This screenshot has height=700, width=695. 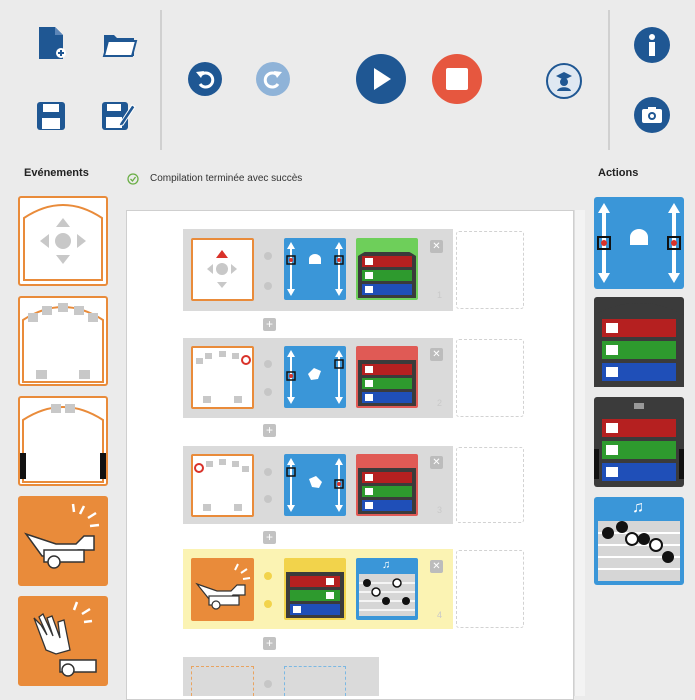 What do you see at coordinates (63, 443) in the screenshot?
I see `ground-sensors-icon` at bounding box center [63, 443].